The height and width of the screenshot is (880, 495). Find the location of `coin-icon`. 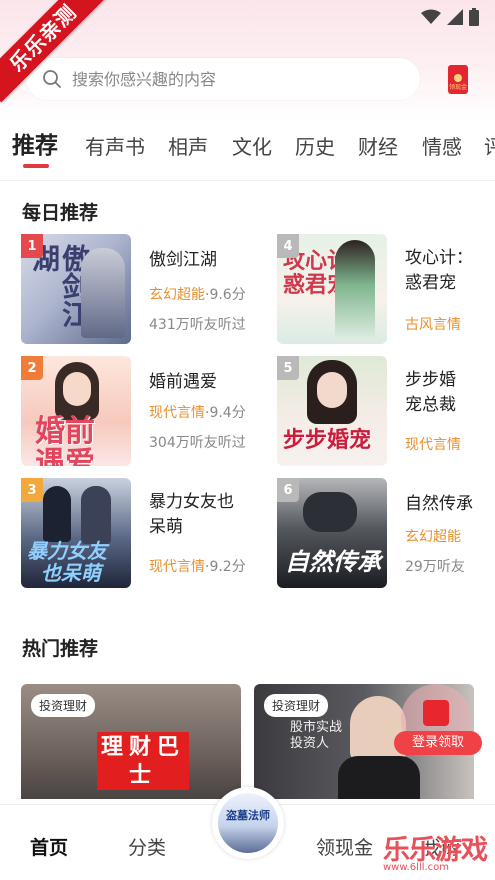

coin-icon is located at coordinates (458, 78).